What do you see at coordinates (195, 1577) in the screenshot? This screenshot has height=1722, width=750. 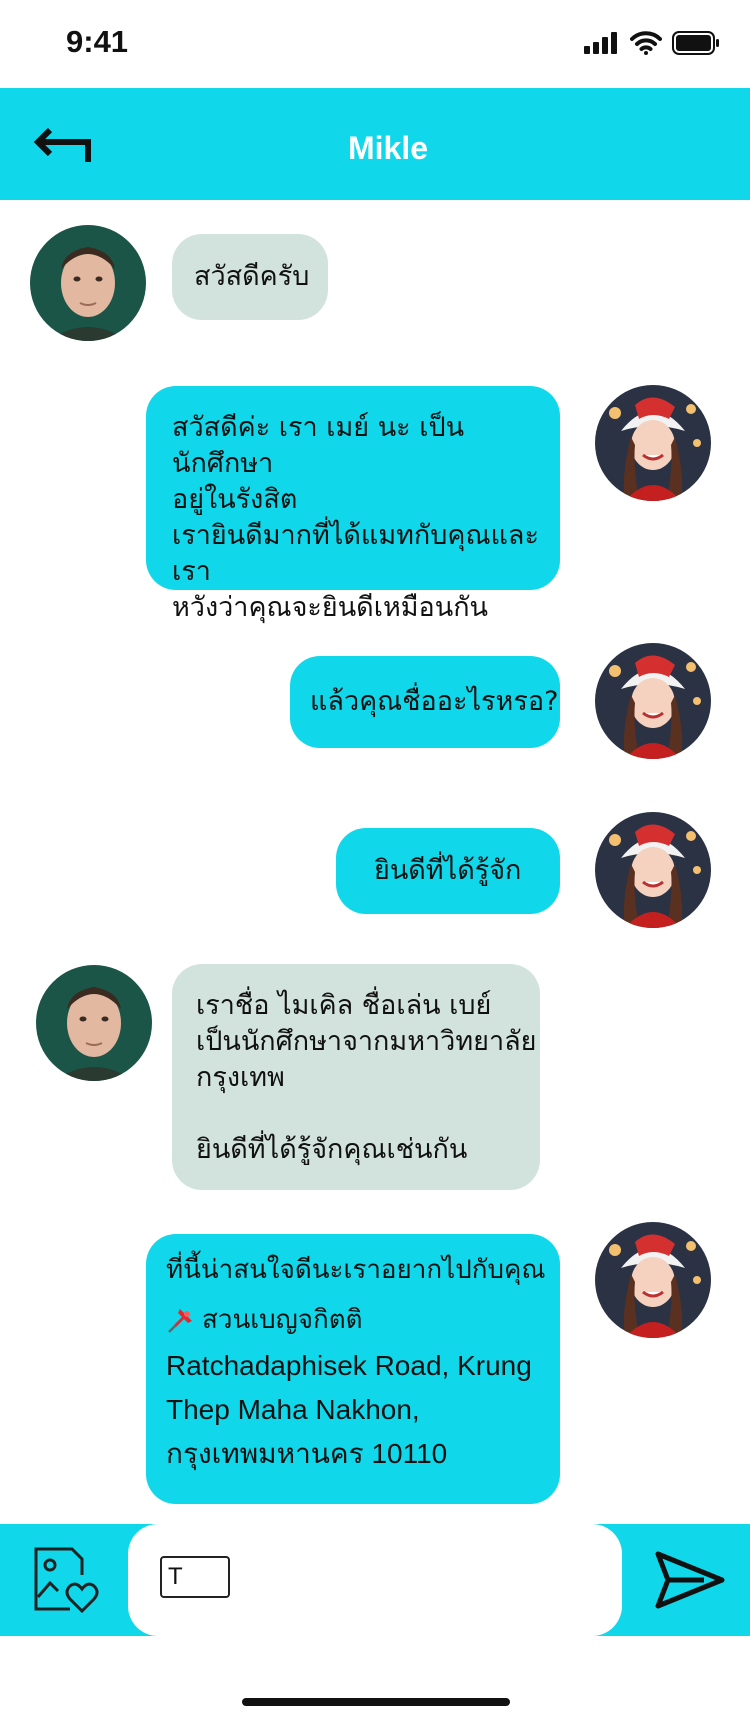 I see `text-input-value: T` at bounding box center [195, 1577].